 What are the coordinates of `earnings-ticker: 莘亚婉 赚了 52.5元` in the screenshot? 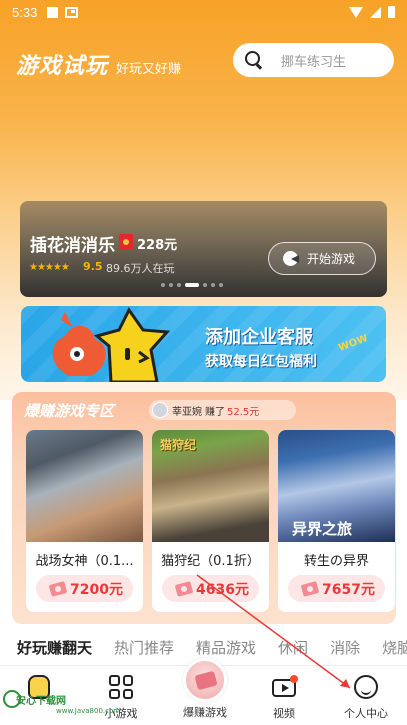 It's located at (222, 410).